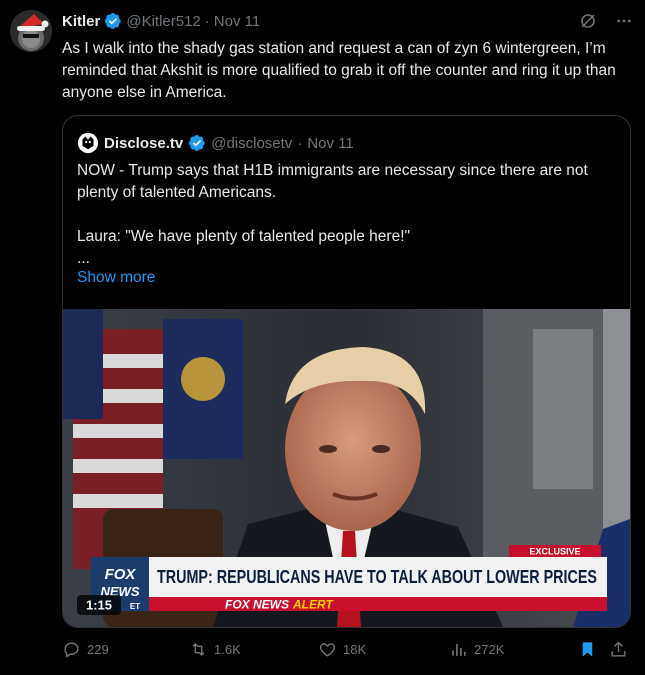  Describe the element at coordinates (606, 21) in the screenshot. I see `tweet-actions-top` at that location.